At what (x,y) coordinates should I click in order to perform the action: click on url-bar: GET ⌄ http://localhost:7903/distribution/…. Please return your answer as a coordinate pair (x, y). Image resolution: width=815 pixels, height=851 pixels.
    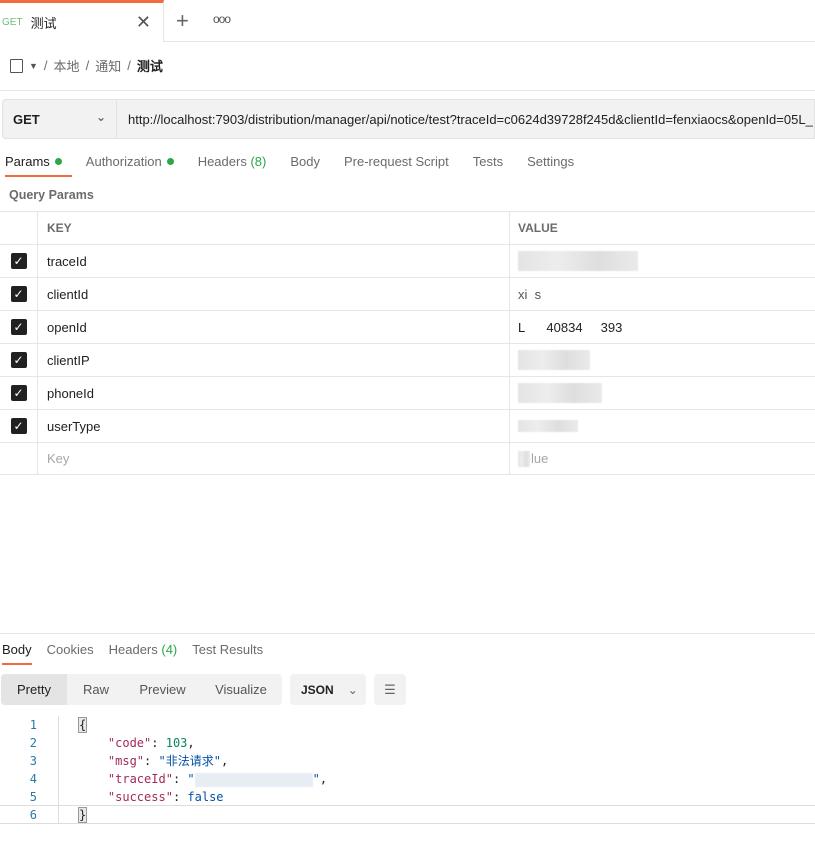
    Looking at the image, I should click on (408, 119).